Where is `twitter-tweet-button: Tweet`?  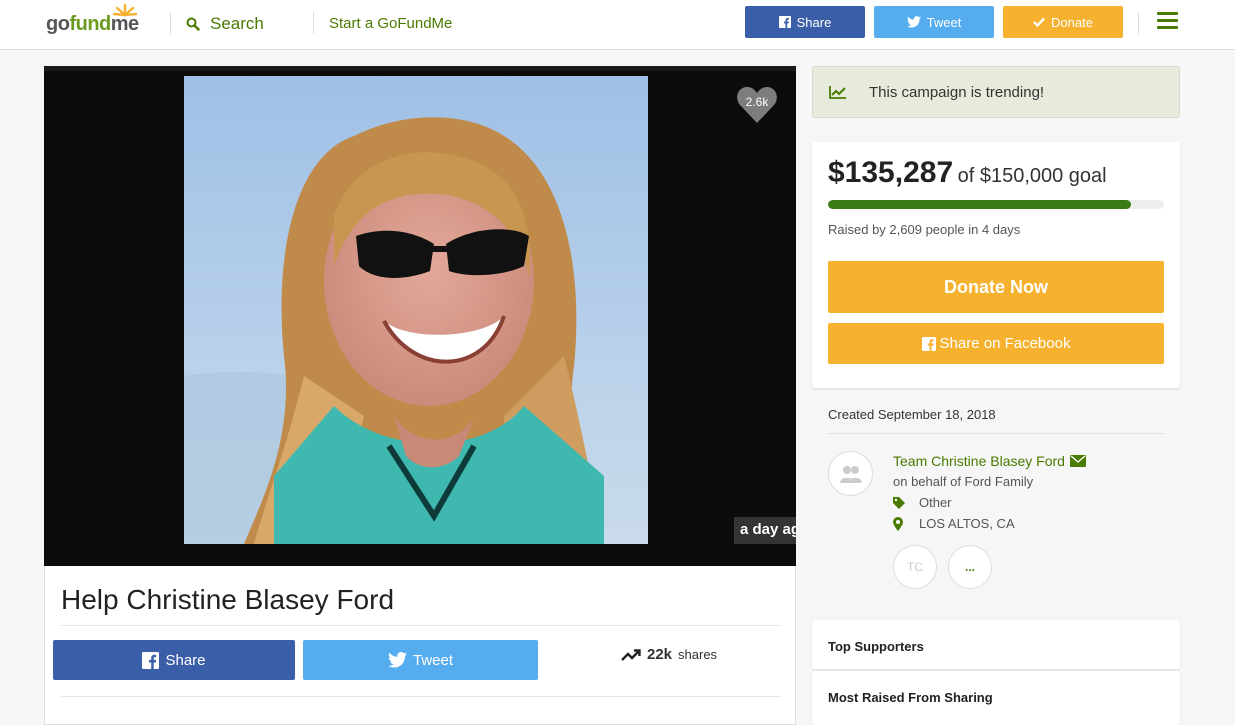
twitter-tweet-button: Tweet is located at coordinates (420, 660).